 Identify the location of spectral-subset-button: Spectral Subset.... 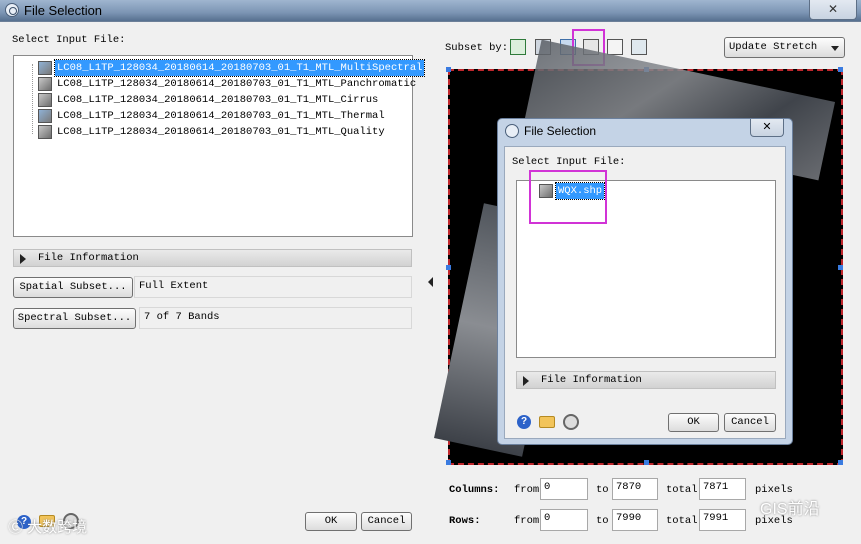
(74, 318).